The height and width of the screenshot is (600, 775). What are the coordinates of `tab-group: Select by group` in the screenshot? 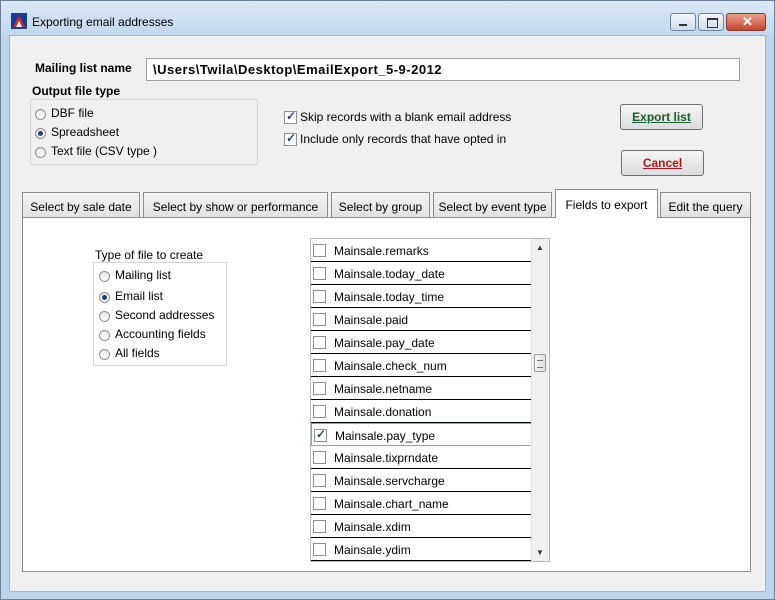 It's located at (380, 204).